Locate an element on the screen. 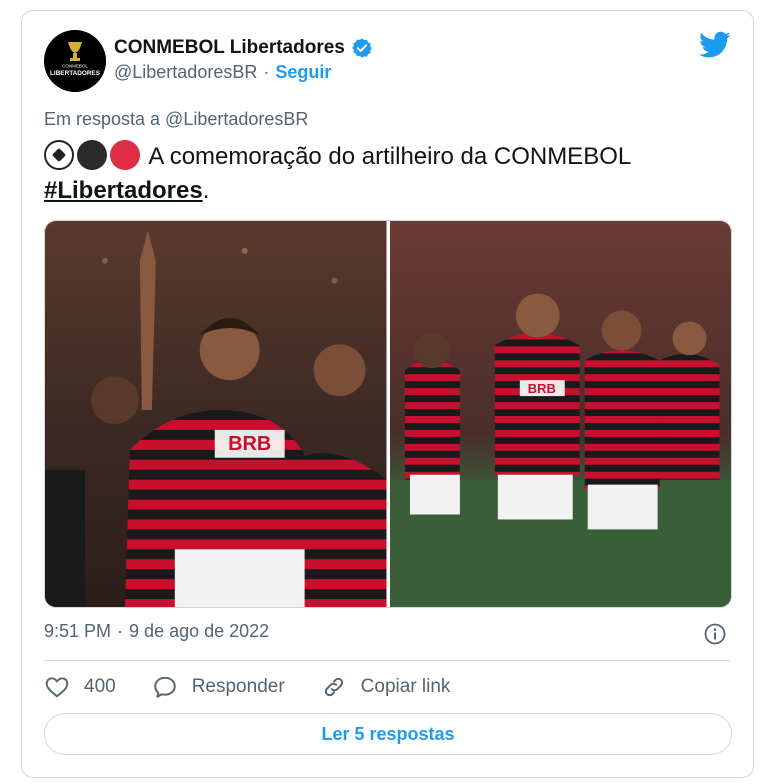 The image size is (778, 784). link-icon is located at coordinates (333, 687).